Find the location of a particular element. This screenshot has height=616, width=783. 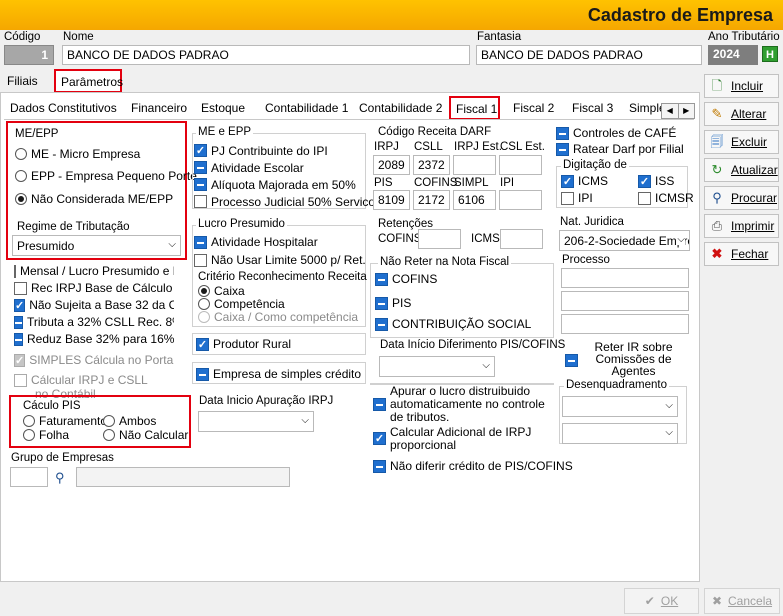

incluir-button: 🗋 Incluir is located at coordinates (741, 86).